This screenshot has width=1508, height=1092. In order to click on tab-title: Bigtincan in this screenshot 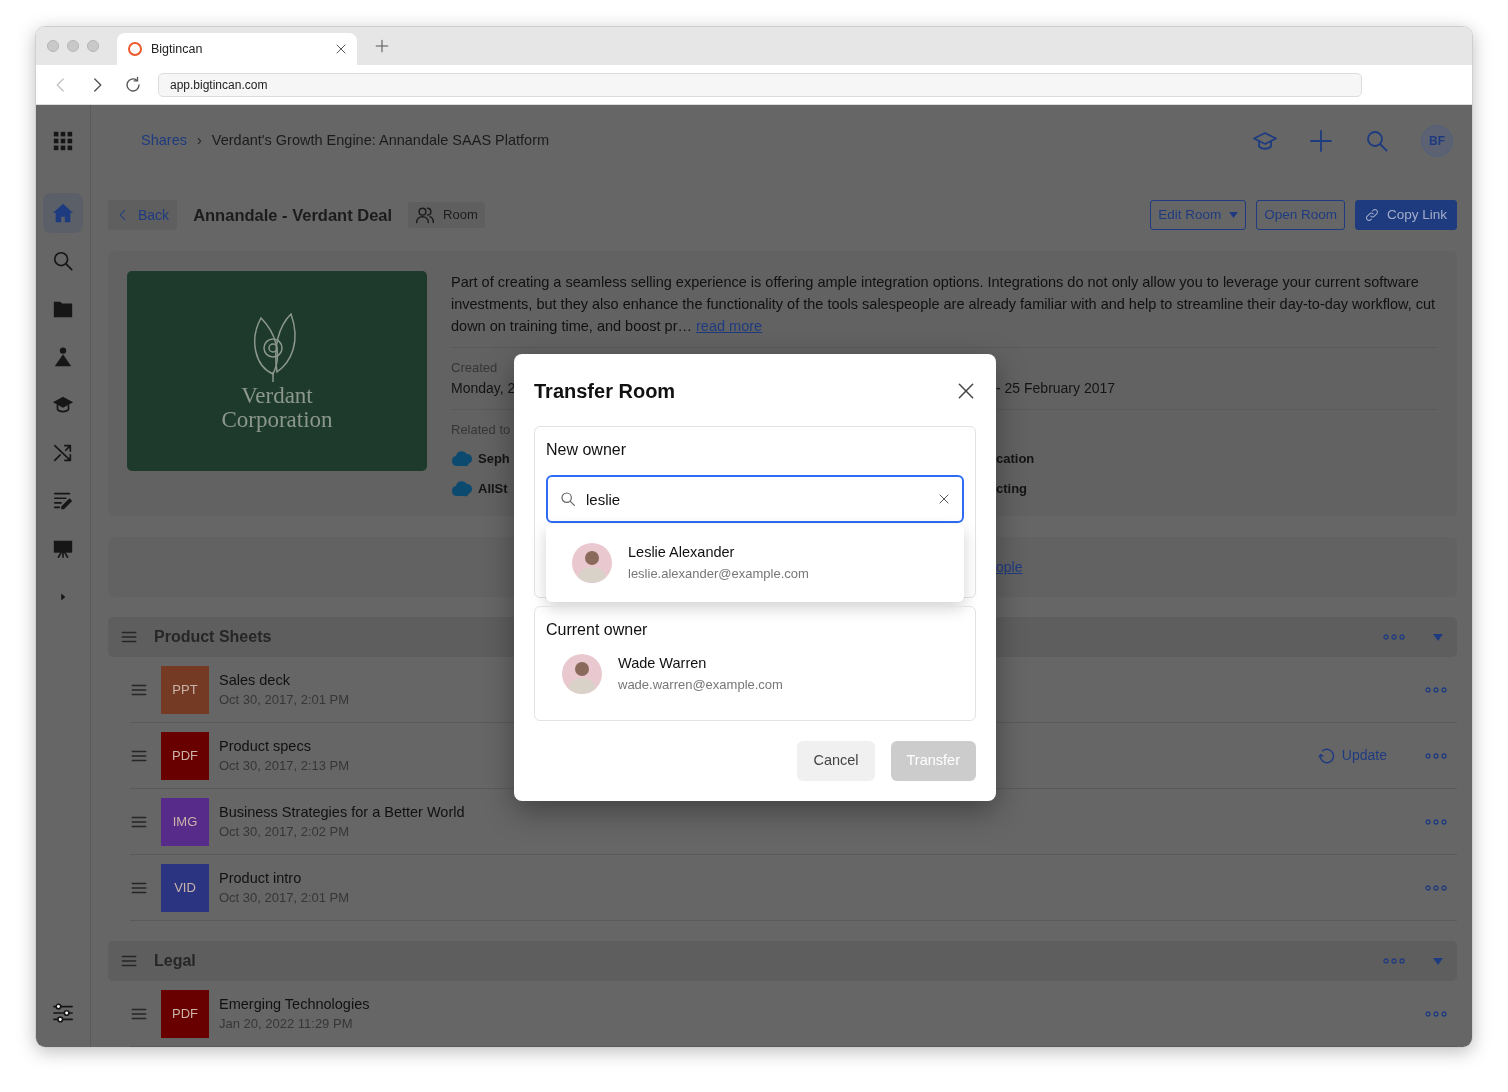, I will do `click(177, 49)`.